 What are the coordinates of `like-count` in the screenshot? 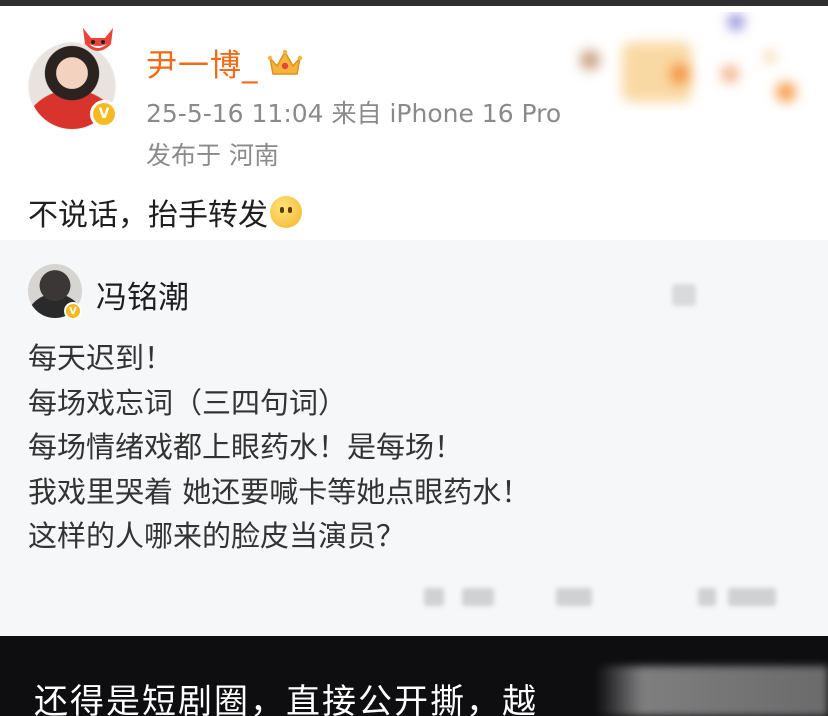 It's located at (752, 597).